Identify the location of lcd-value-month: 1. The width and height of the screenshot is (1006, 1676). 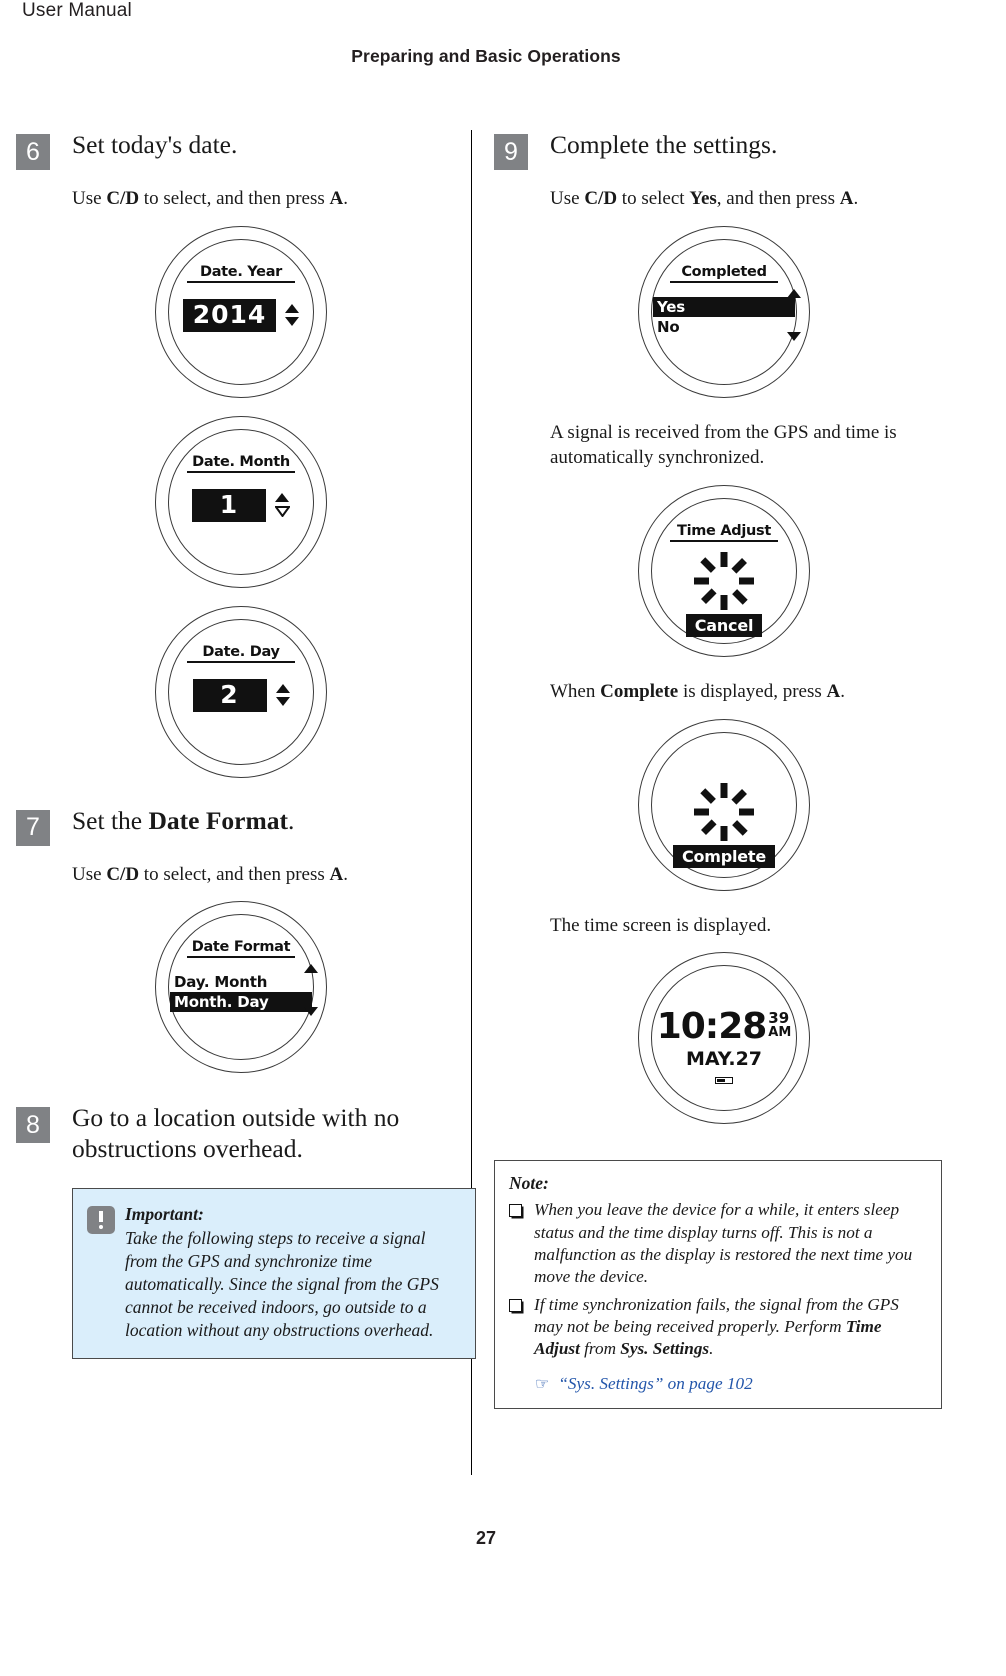
(229, 505).